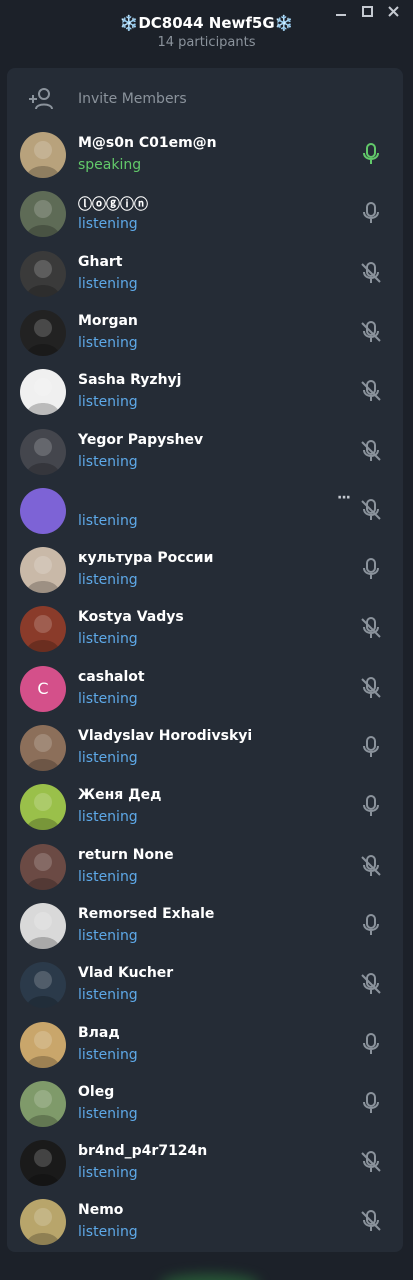 This screenshot has height=1280, width=413. Describe the element at coordinates (205, 571) in the screenshot. I see `participant-row: культура России listening` at that location.